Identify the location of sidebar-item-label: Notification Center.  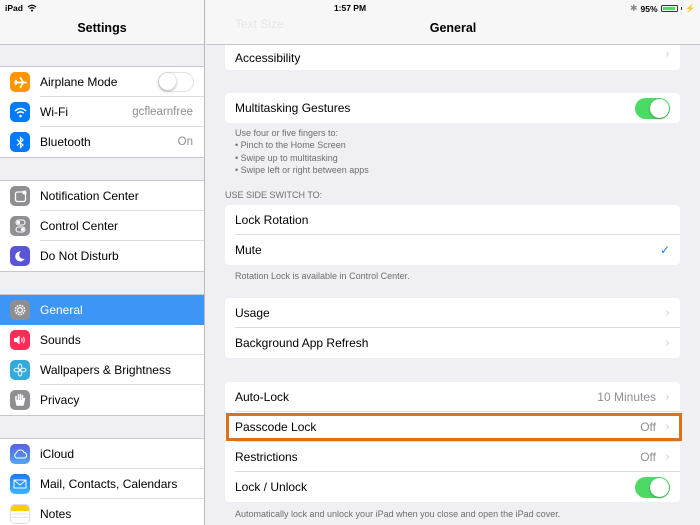
(89, 196).